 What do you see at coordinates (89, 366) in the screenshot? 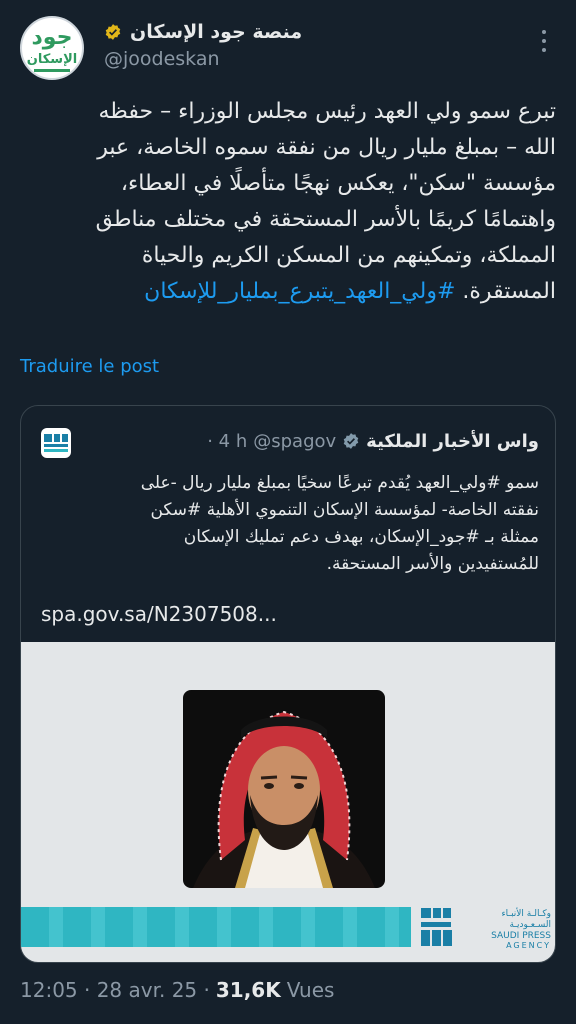
I see `translate-post-link: Traduire le post` at bounding box center [89, 366].